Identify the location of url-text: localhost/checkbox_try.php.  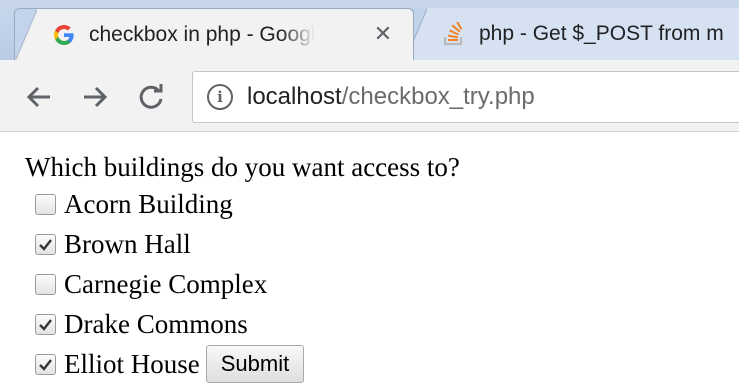
(391, 97).